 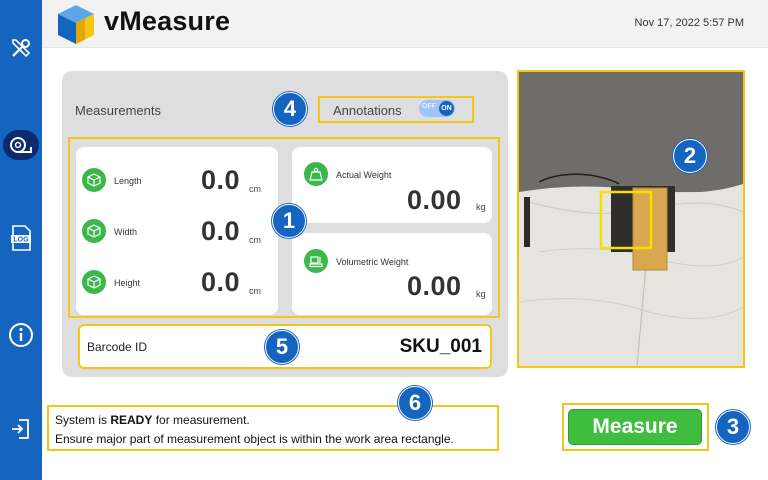 What do you see at coordinates (177, 231) in the screenshot?
I see `dimensions-card` at bounding box center [177, 231].